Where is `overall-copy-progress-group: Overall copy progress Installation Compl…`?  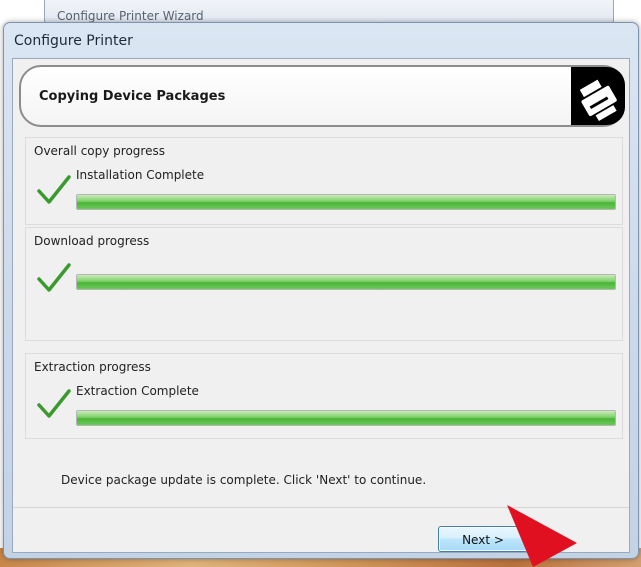
overall-copy-progress-group: Overall copy progress Installation Compl… is located at coordinates (324, 181).